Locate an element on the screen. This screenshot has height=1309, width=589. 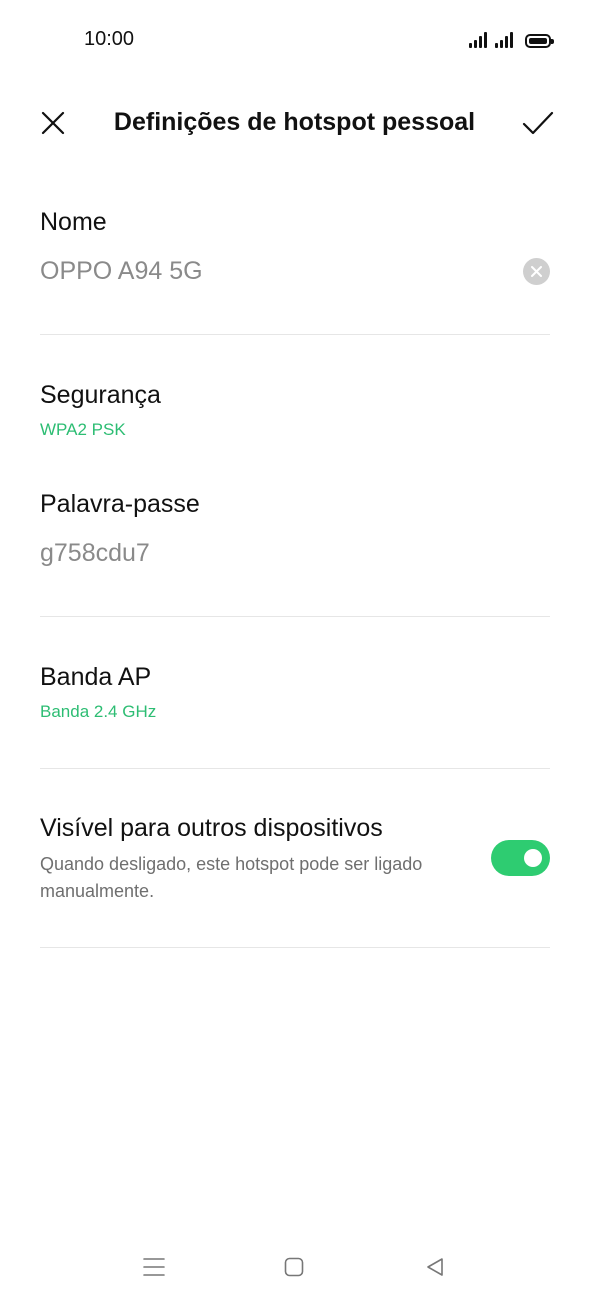
security-setting: Segurança WPA2 PSK is located at coordinates (295, 410).